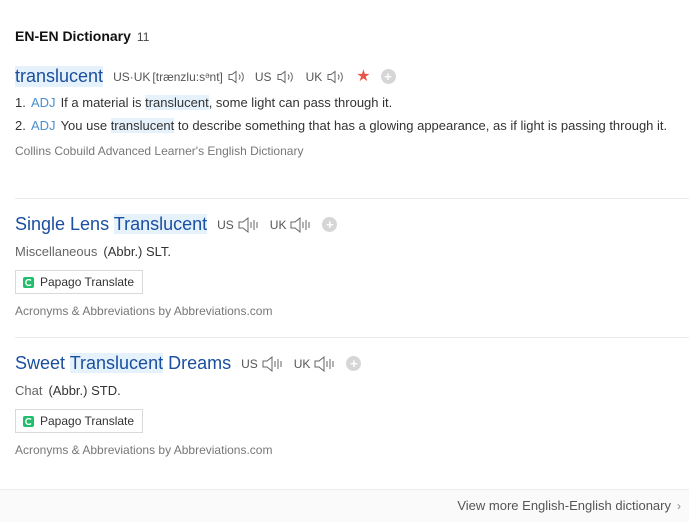 The height and width of the screenshot is (522, 689). What do you see at coordinates (132, 76) in the screenshot?
I see `us-uk-label: US·UK` at bounding box center [132, 76].